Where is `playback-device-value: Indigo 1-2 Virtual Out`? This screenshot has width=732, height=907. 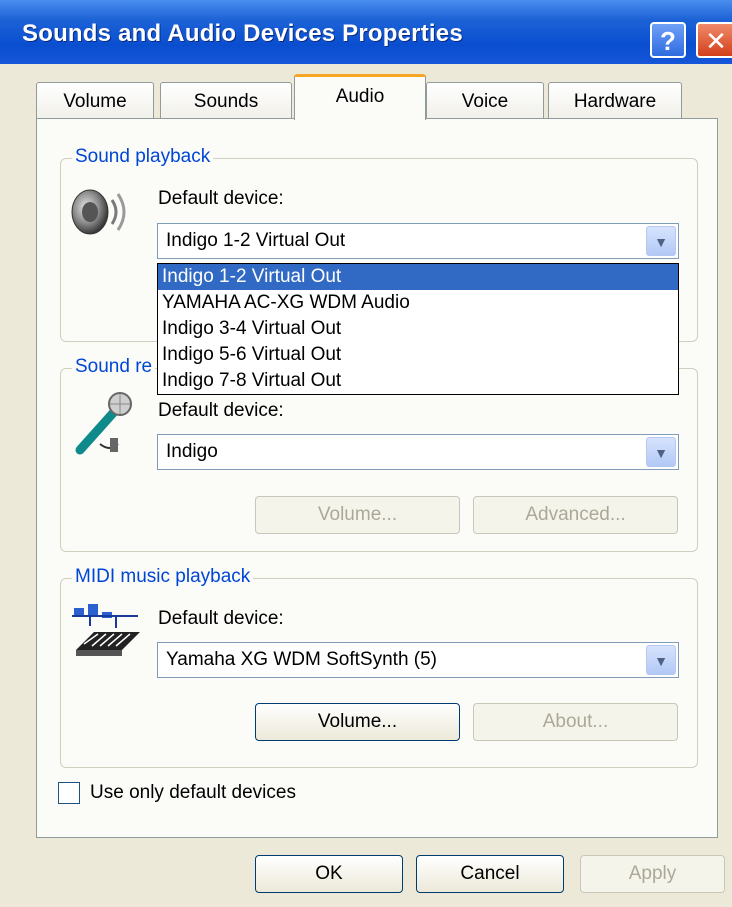
playback-device-value: Indigo 1-2 Virtual Out is located at coordinates (256, 240).